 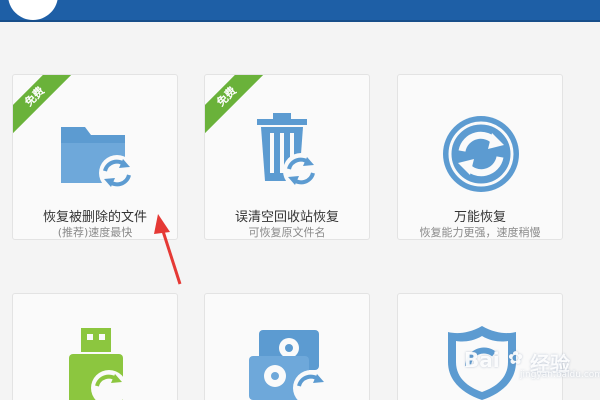 I want to click on card-subtitle: 恢复能力更强，速度稍慢, so click(x=480, y=232).